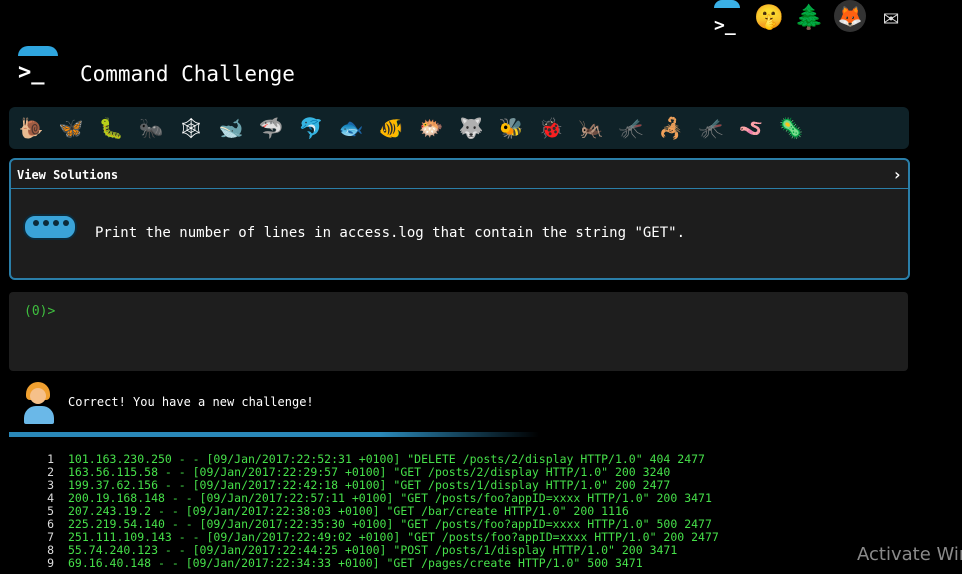  Describe the element at coordinates (271, 128) in the screenshot. I see `creature-icon: 🦈` at that location.